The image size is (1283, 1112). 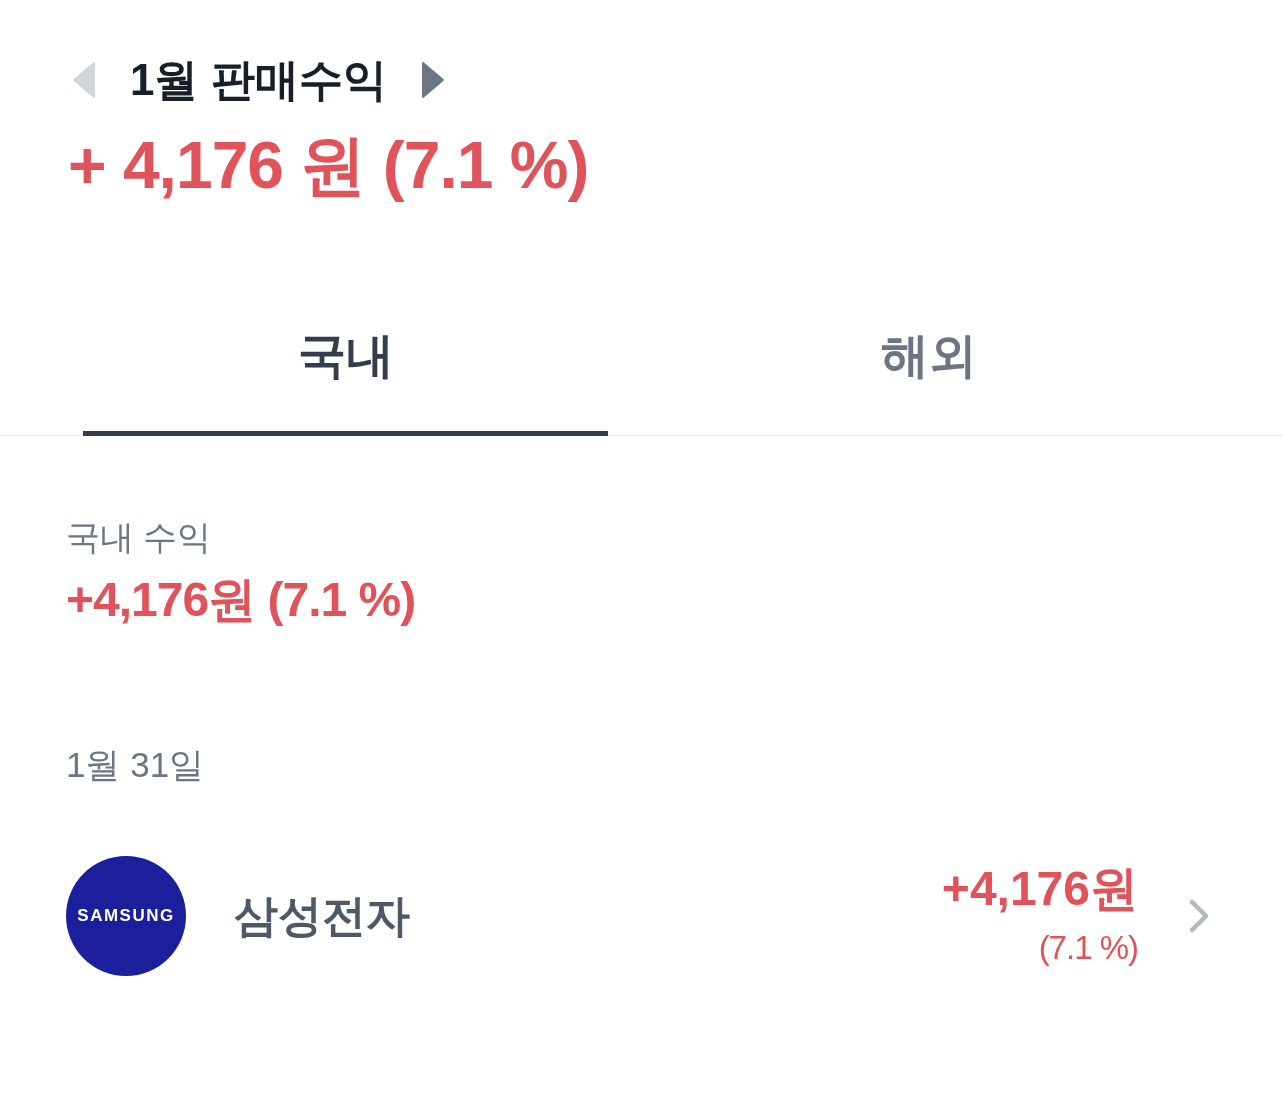 I want to click on total-profit: + 4,176 원 (7.1 %), so click(x=328, y=165).